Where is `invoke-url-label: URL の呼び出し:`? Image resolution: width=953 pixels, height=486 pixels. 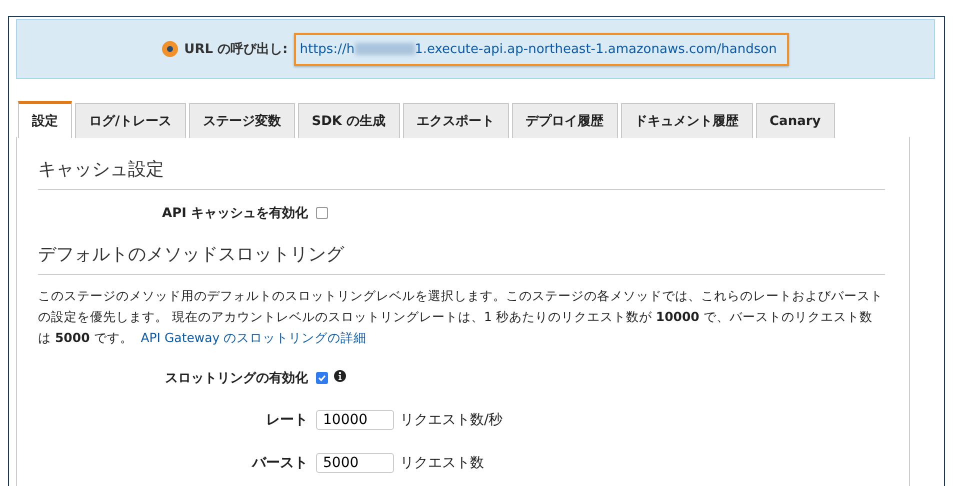
invoke-url-label: URL の呼び出し: is located at coordinates (236, 49).